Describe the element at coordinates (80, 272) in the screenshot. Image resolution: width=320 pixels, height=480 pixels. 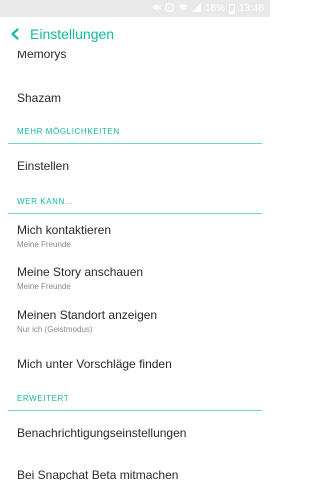
I see `list-item-title: Meine Story anschauen` at that location.